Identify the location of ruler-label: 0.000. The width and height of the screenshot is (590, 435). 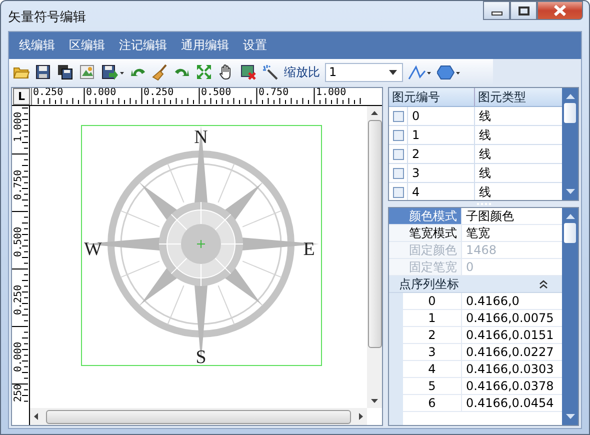
(18, 357).